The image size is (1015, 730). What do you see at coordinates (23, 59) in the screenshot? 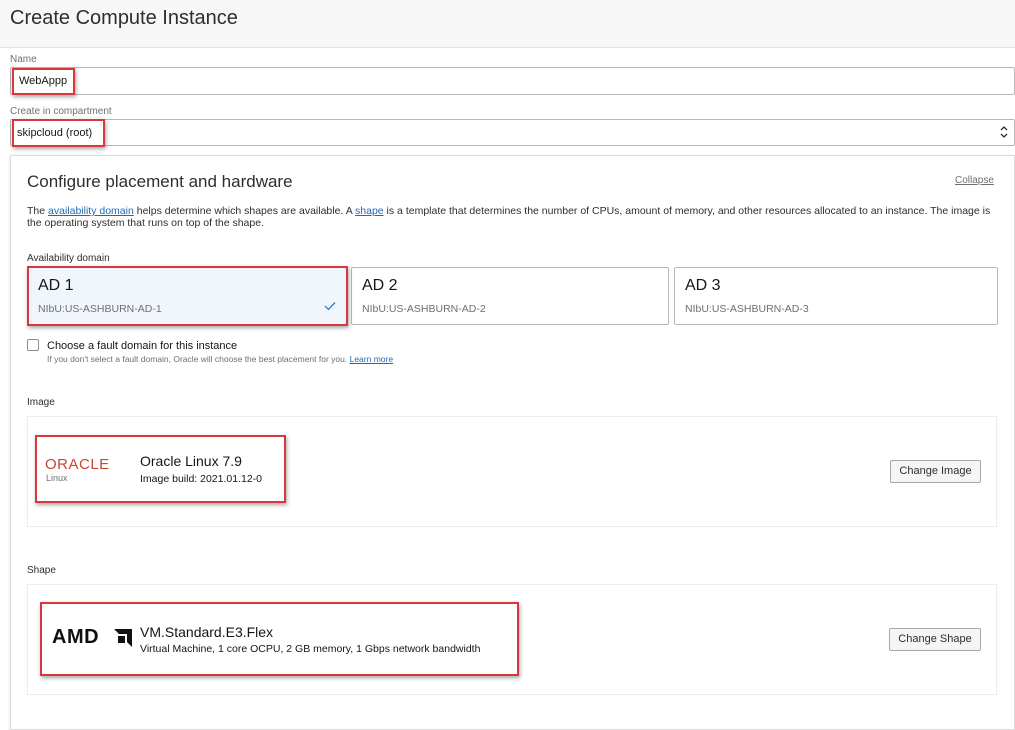
I see `name-label: Name` at bounding box center [23, 59].